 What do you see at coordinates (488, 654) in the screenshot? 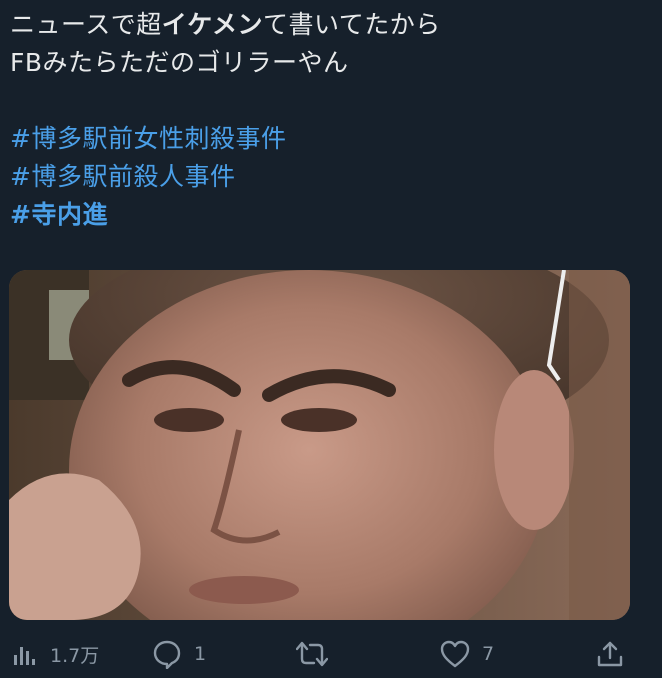
I see `like-count: 7` at bounding box center [488, 654].